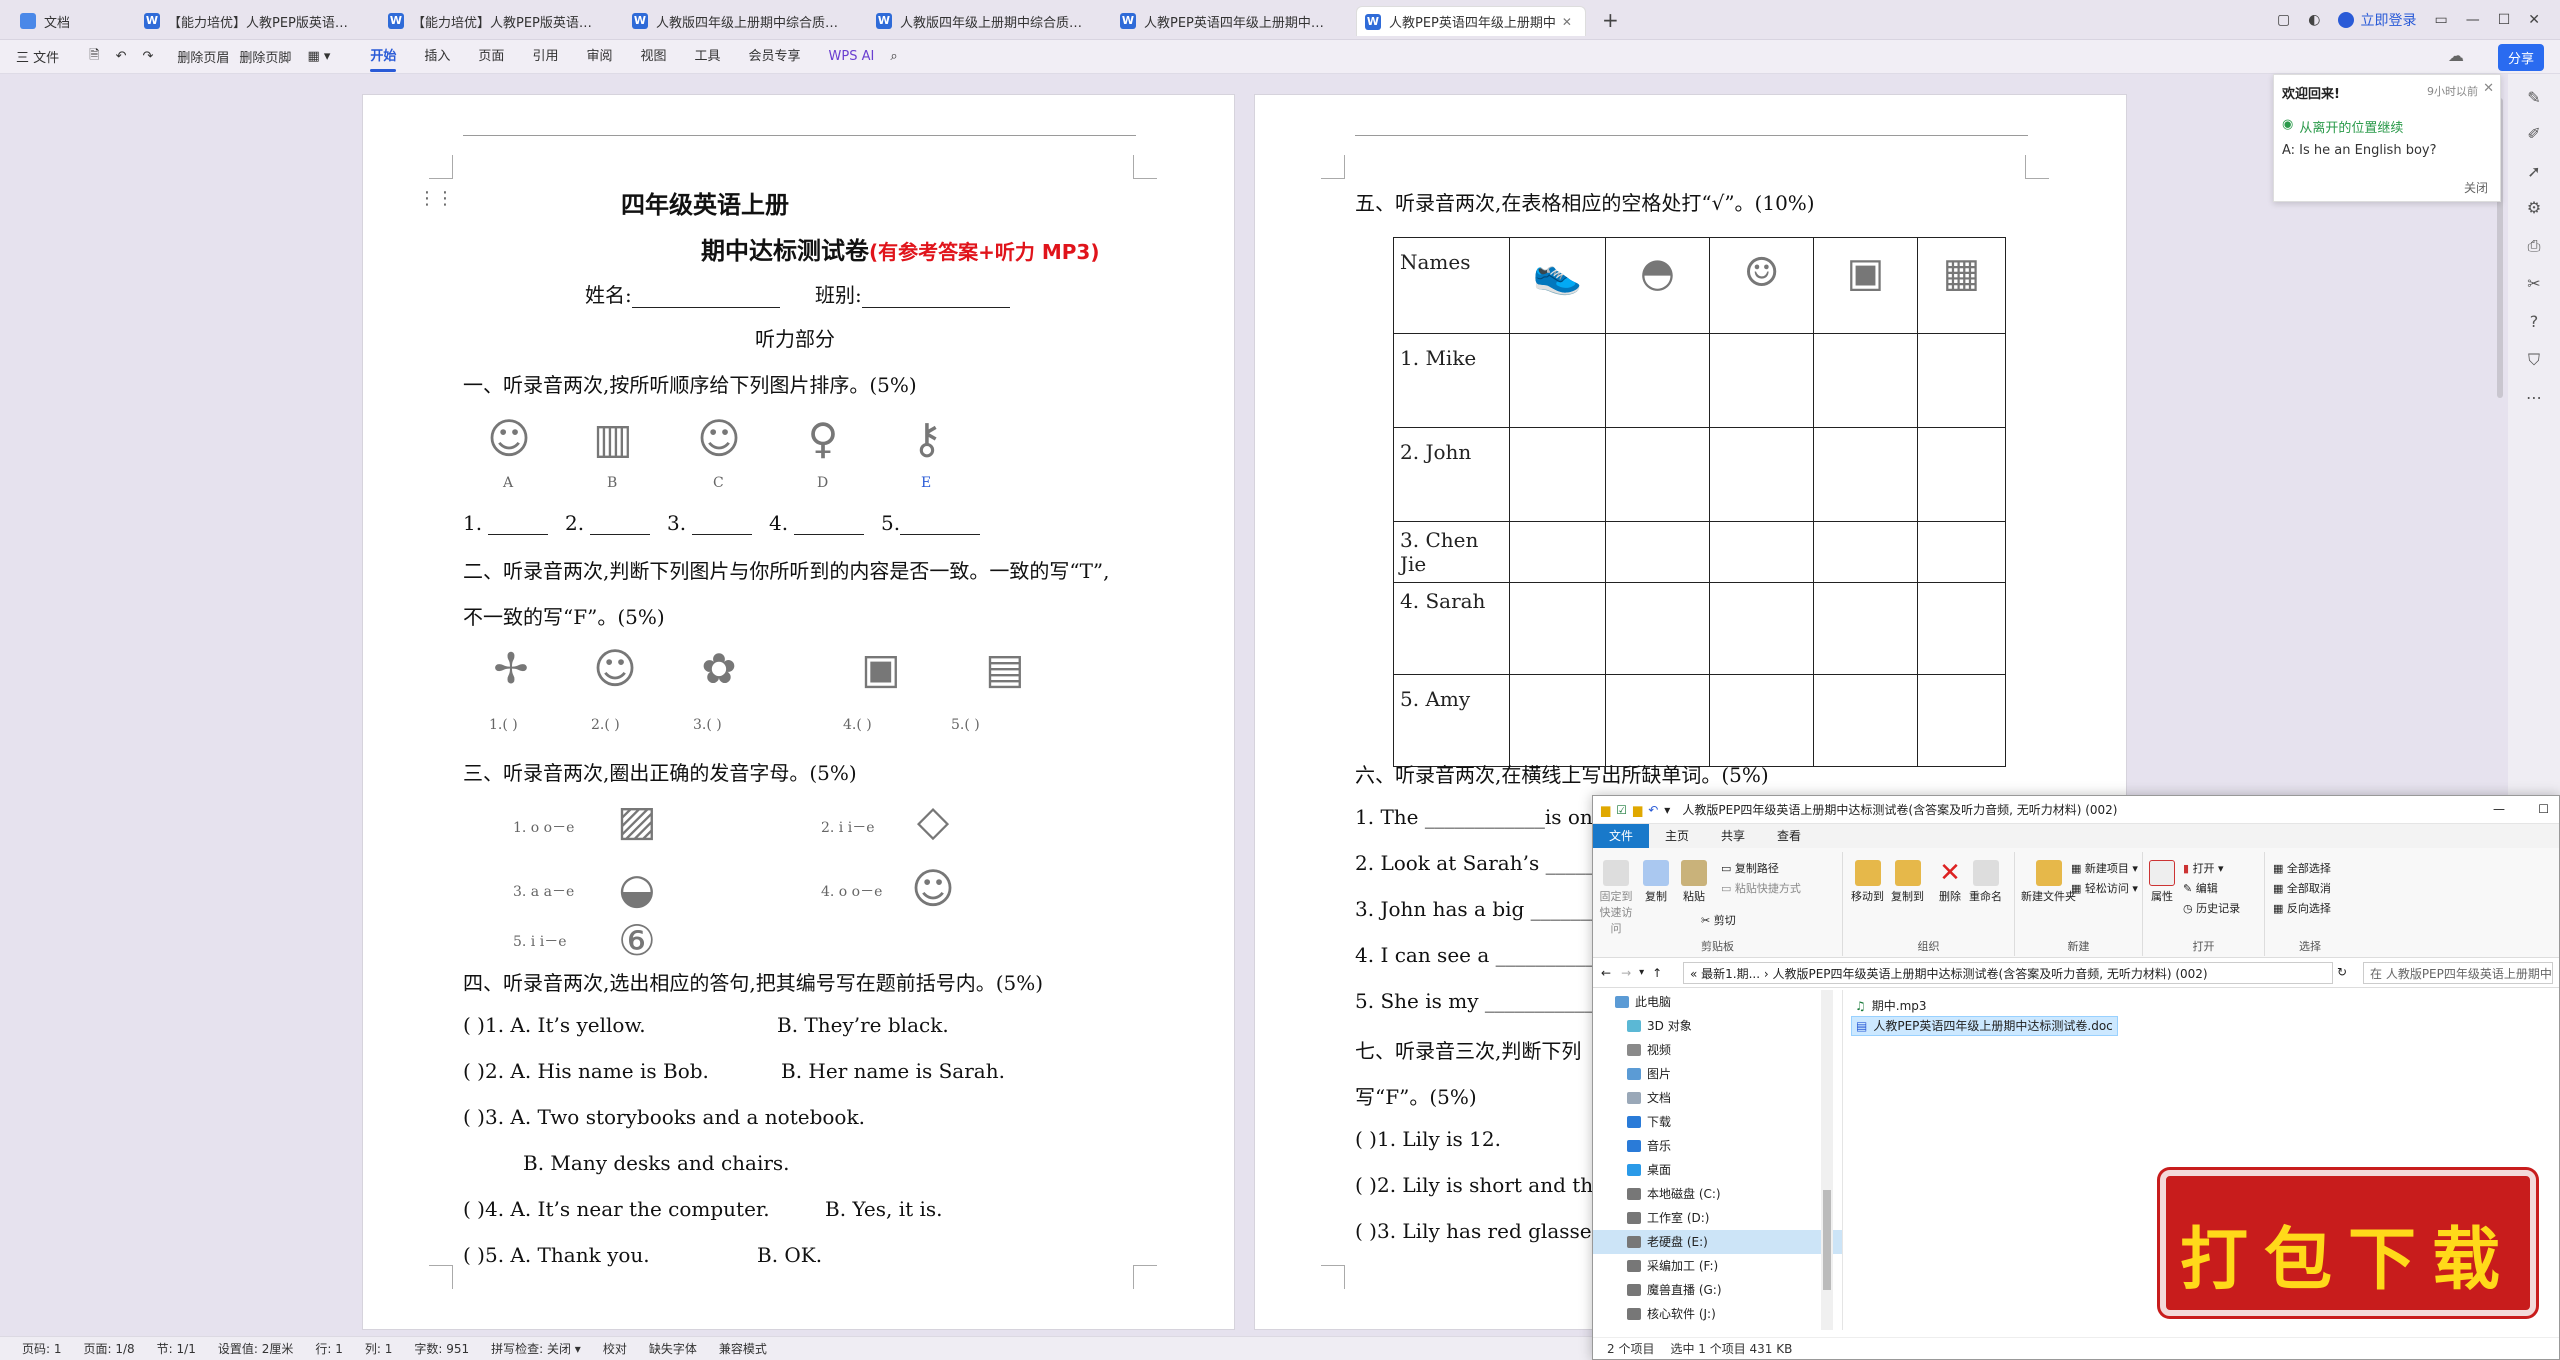  Describe the element at coordinates (1667, 810) in the screenshot. I see `dropdown-icon: ▾` at that location.